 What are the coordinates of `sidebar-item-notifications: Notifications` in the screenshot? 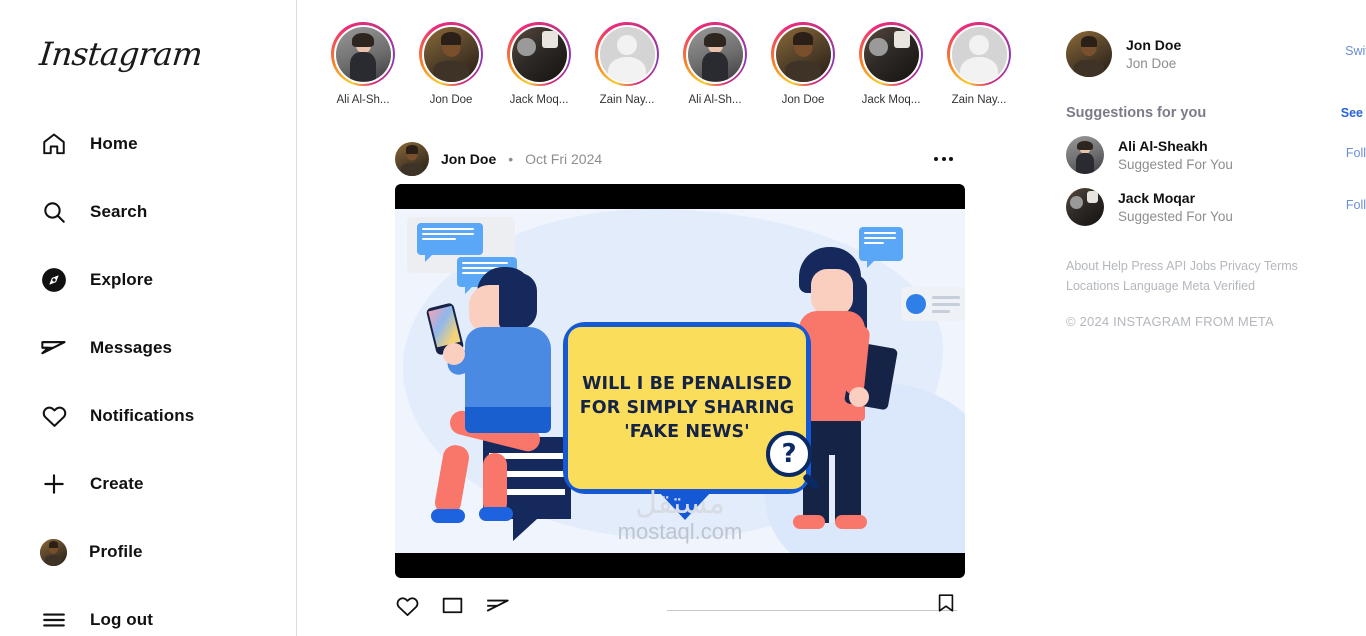 It's located at (148, 416).